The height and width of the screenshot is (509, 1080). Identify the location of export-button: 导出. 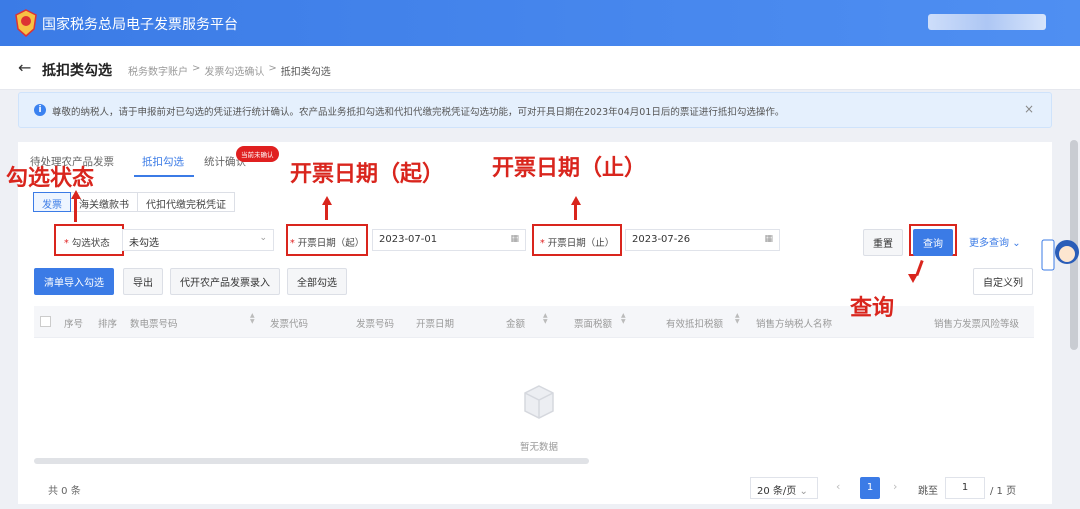
(143, 281).